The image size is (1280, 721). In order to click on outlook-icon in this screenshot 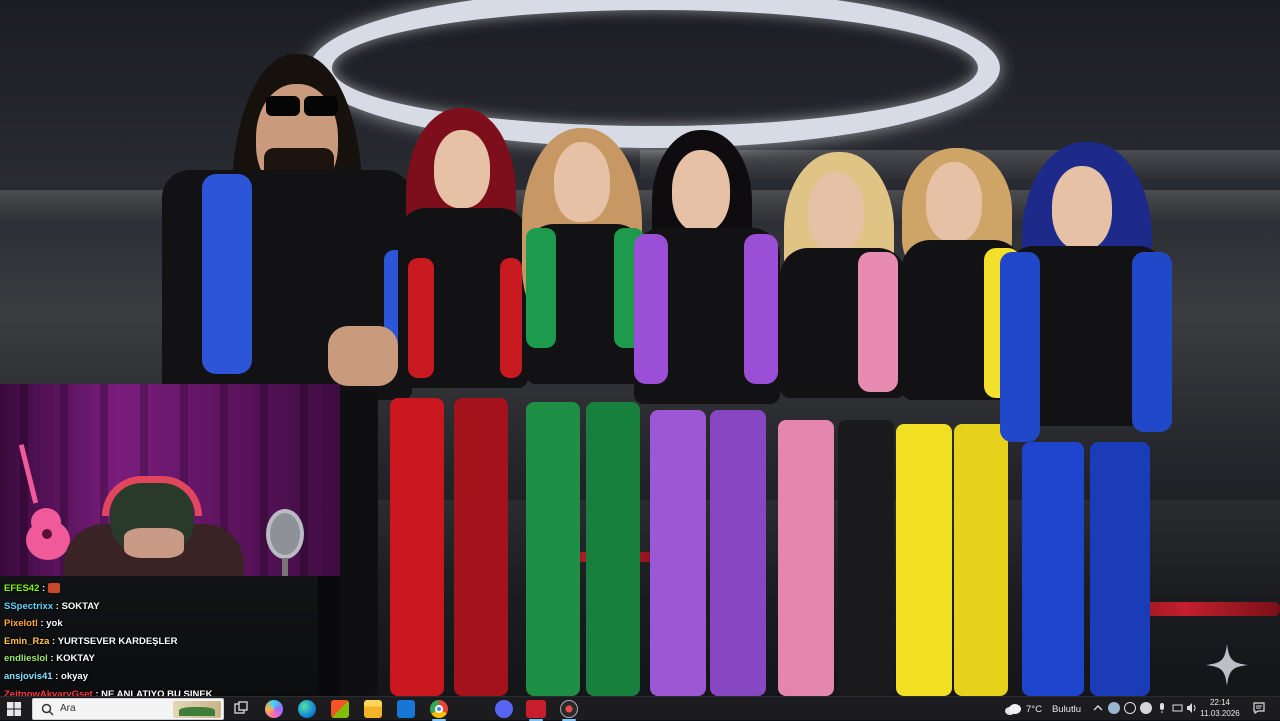, I will do `click(406, 709)`.